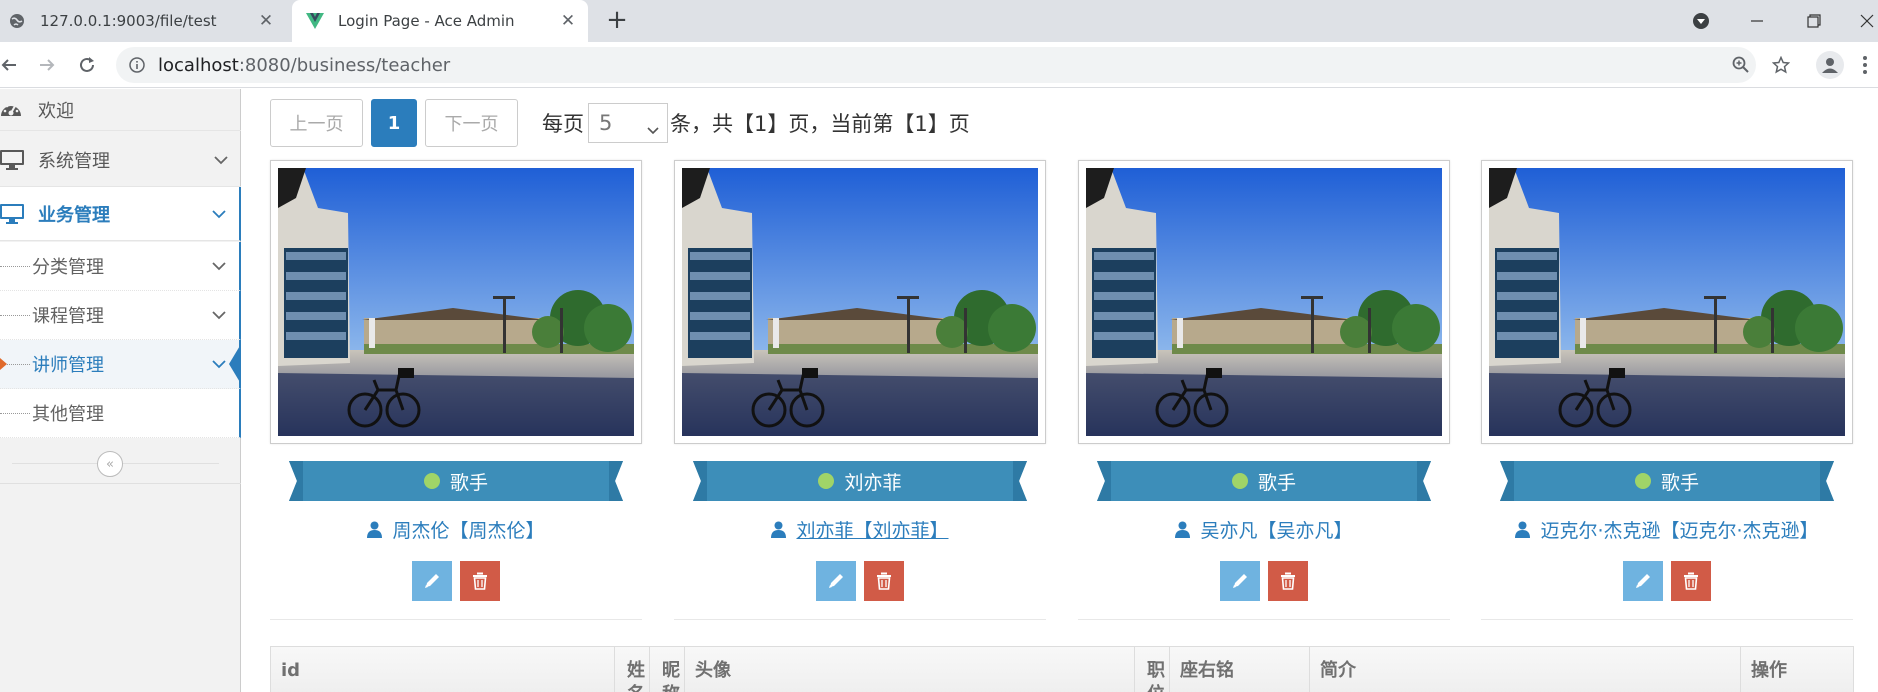 The image size is (1878, 692). Describe the element at coordinates (910, 669) in the screenshot. I see `th-avatar: 头像` at that location.